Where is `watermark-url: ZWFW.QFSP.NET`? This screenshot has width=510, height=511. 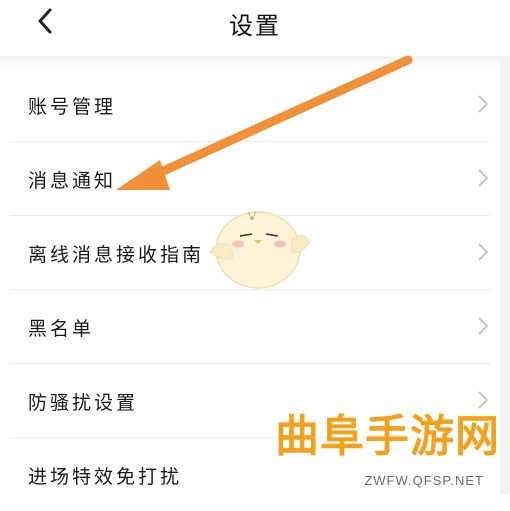
watermark-url: ZWFW.QFSP.NET is located at coordinates (424, 480).